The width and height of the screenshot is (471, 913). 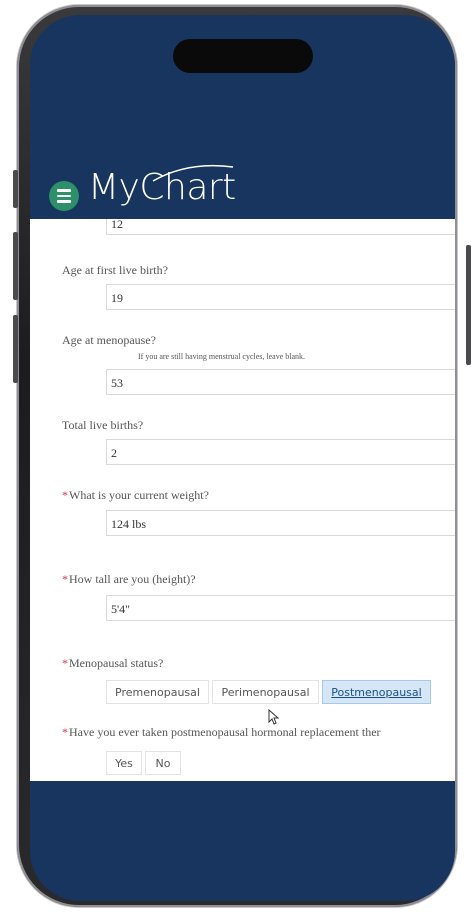 What do you see at coordinates (15, 189) in the screenshot?
I see `phone-action-button` at bounding box center [15, 189].